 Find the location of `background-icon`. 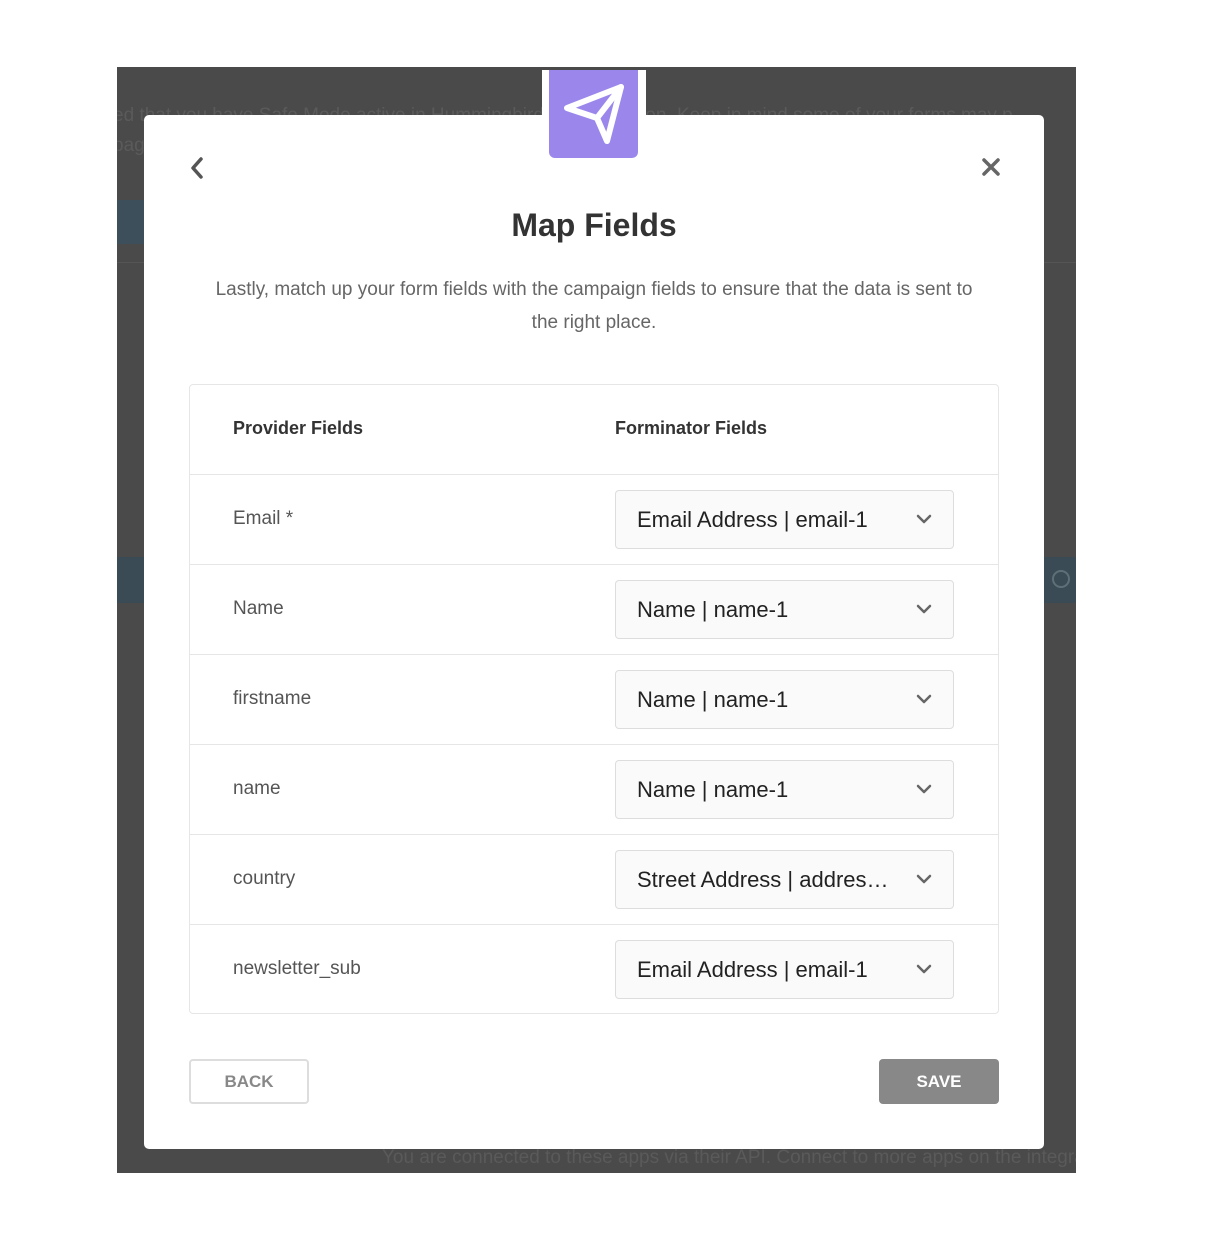

background-icon is located at coordinates (1061, 579).